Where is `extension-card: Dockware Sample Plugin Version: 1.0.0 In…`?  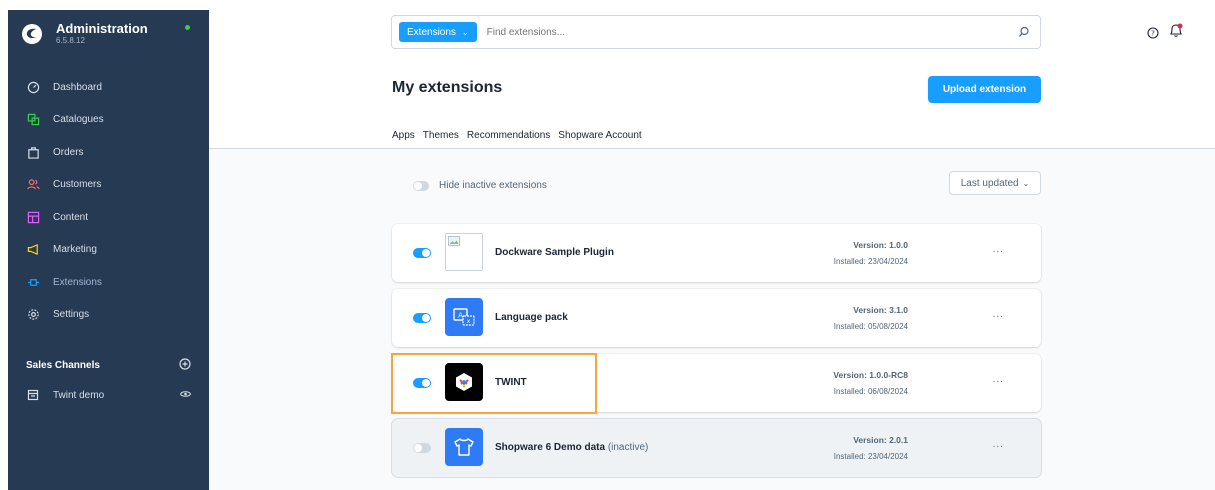 extension-card: Dockware Sample Plugin Version: 1.0.0 In… is located at coordinates (716, 253).